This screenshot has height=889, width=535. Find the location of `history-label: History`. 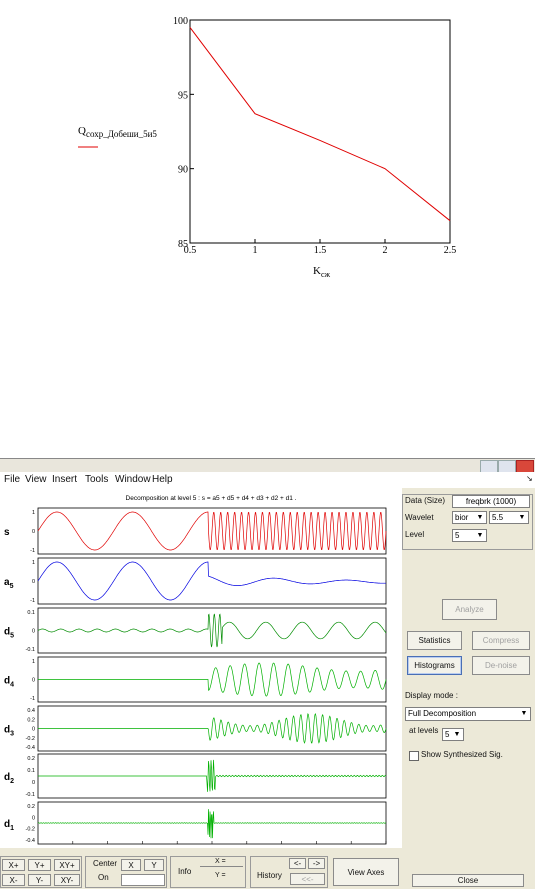

history-label: History is located at coordinates (269, 875).